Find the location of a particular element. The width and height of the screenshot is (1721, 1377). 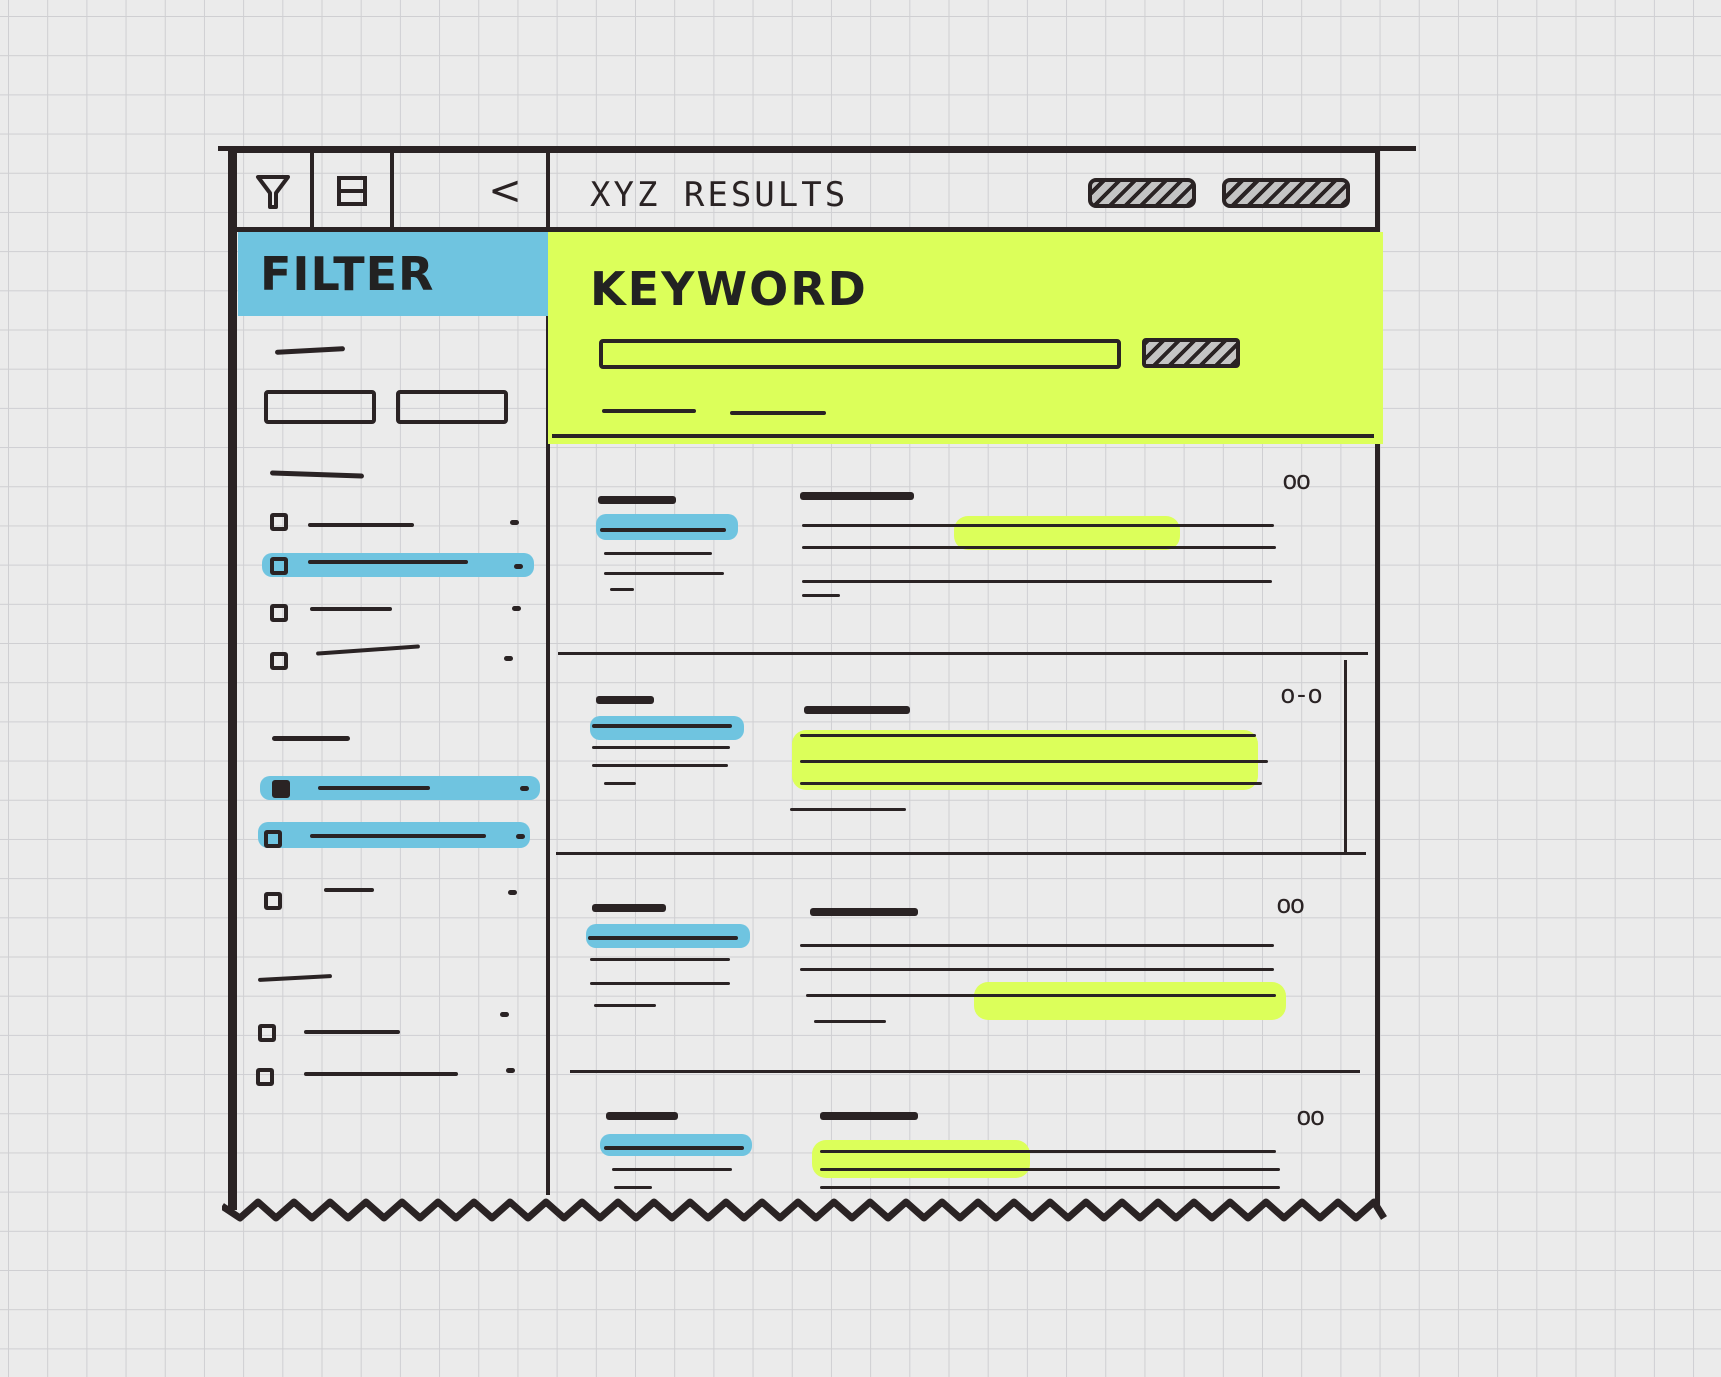

filter-item-highlight is located at coordinates (398, 565).